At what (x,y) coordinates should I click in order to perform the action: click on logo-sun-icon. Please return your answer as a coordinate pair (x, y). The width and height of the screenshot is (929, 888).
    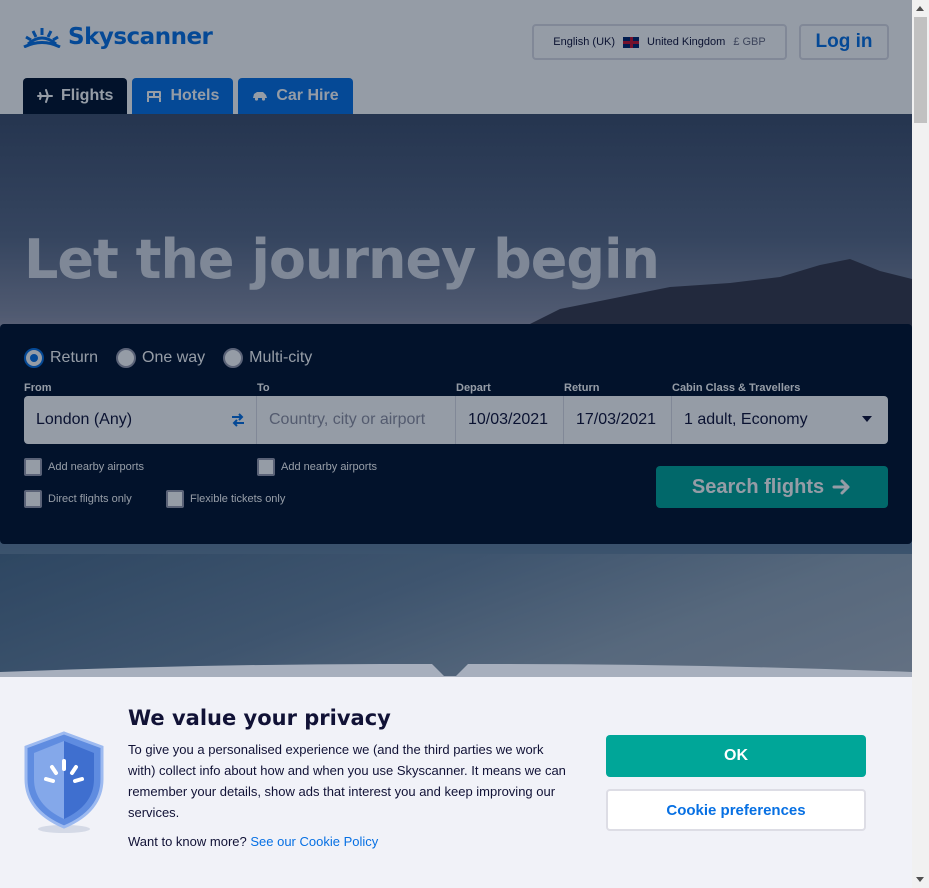
    Looking at the image, I should click on (42, 38).